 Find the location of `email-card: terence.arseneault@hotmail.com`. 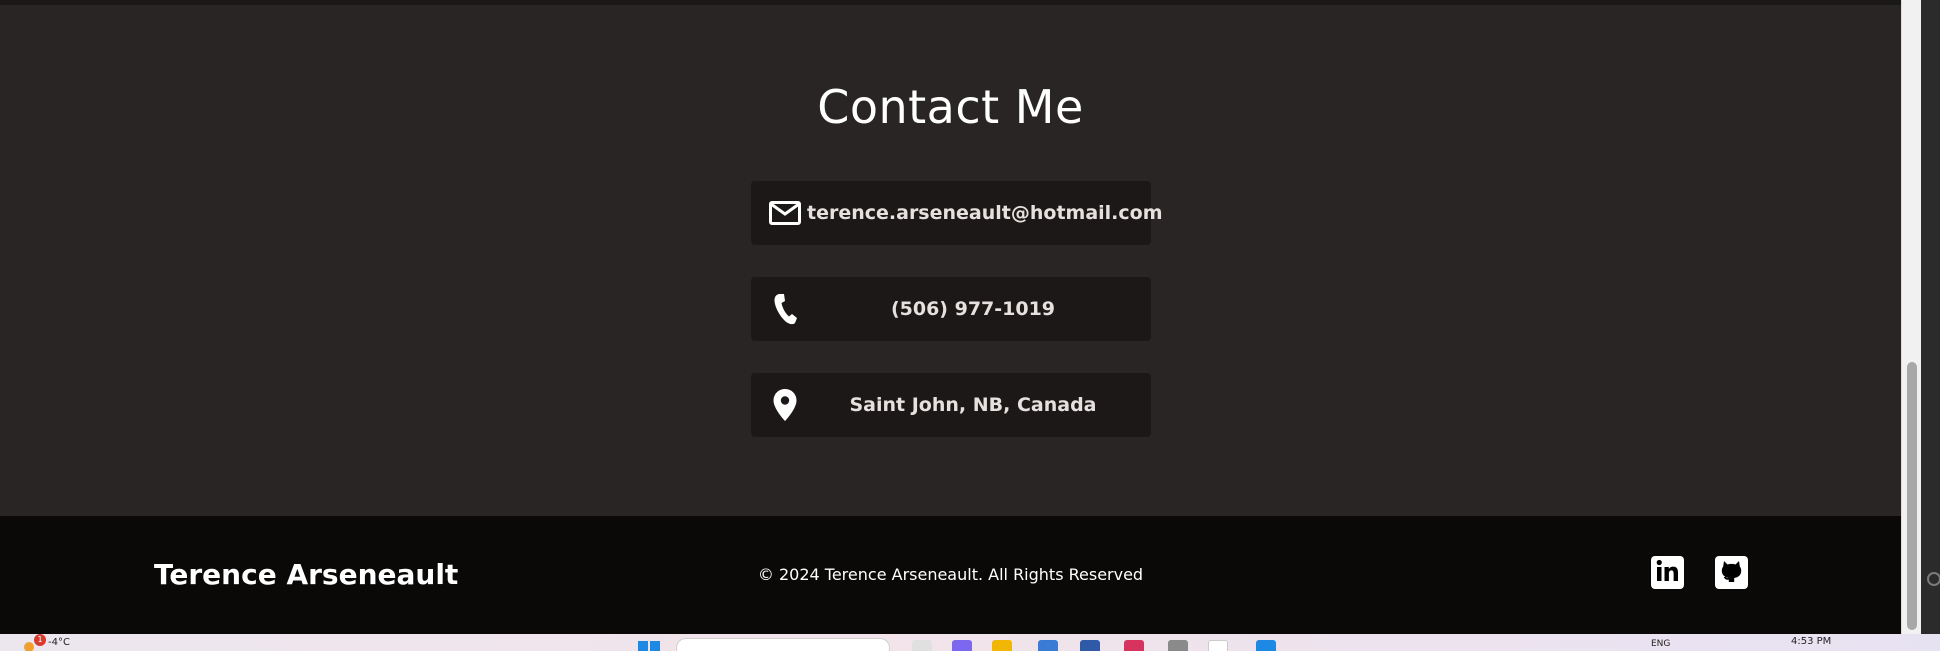

email-card: terence.arseneault@hotmail.com is located at coordinates (957, 213).